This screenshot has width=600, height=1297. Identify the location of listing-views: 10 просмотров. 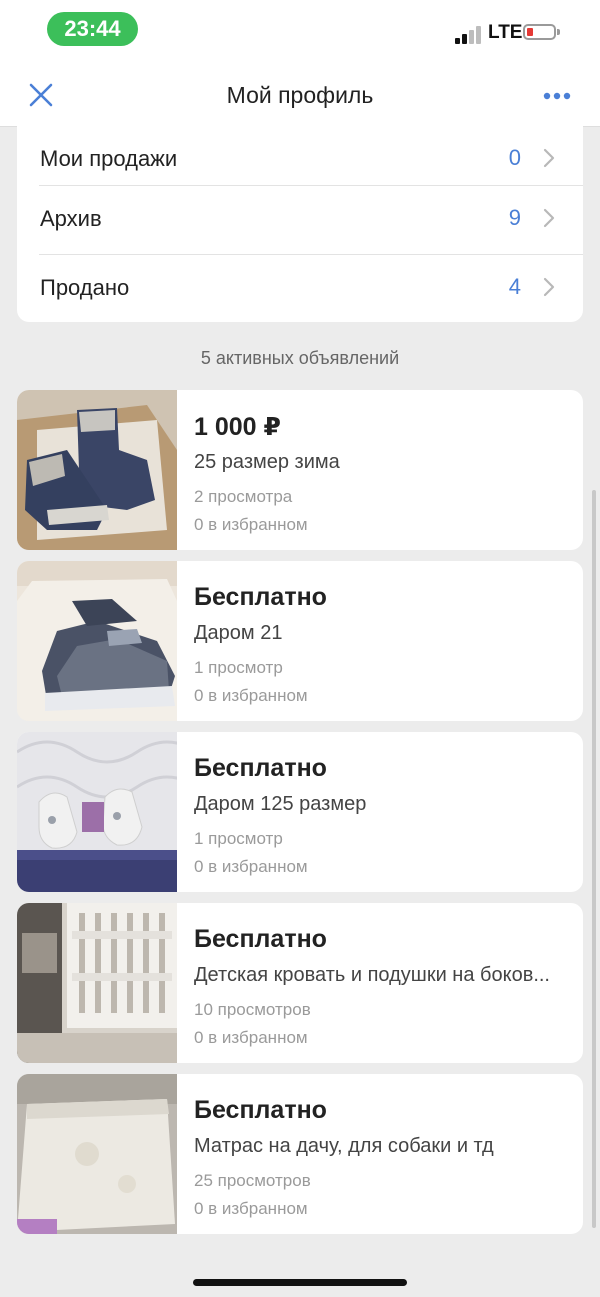
(252, 1009).